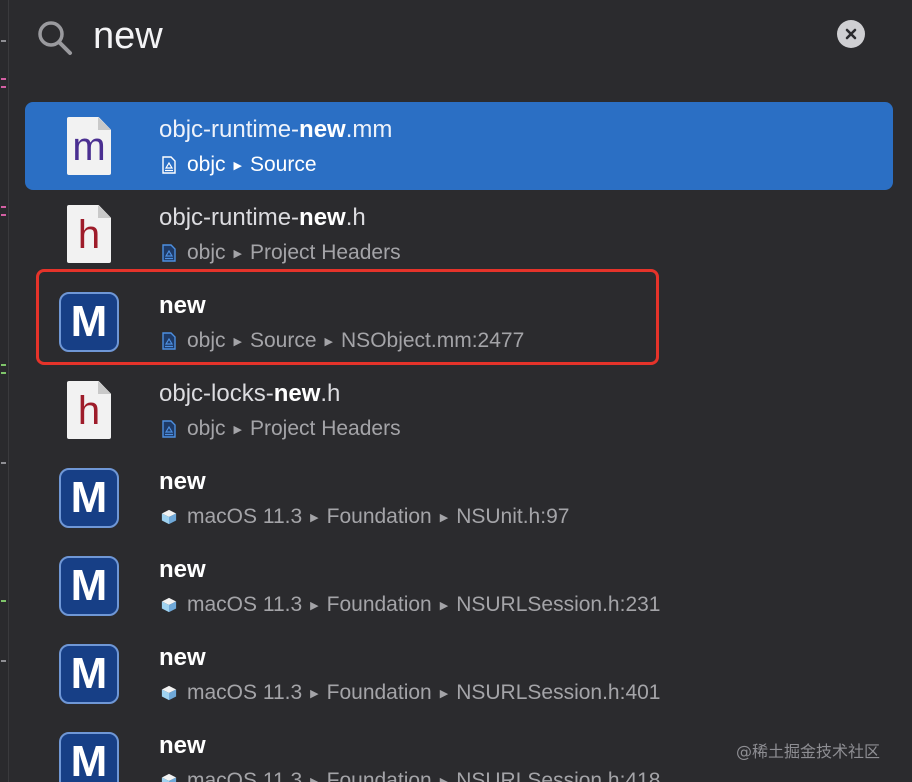  I want to click on path-segment: NSURLSession.h:231, so click(558, 604).